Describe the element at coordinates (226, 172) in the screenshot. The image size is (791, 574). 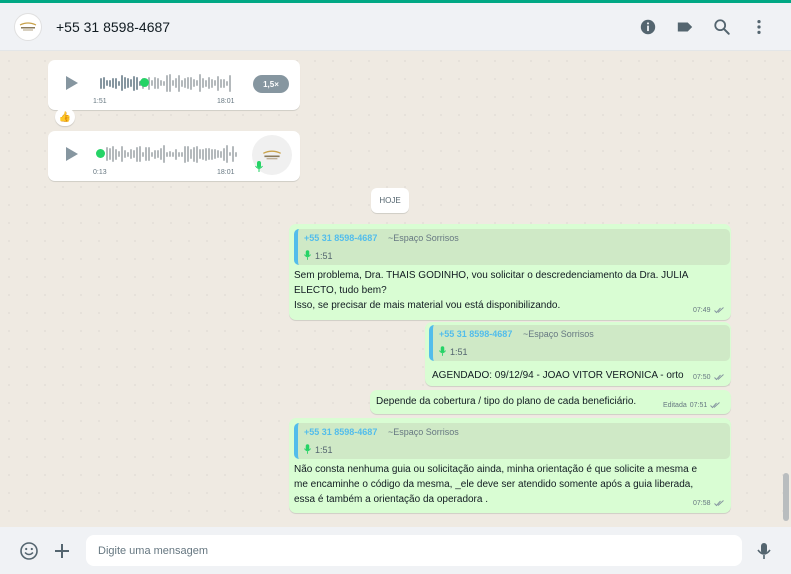
I see `audio-time: 18:01` at that location.